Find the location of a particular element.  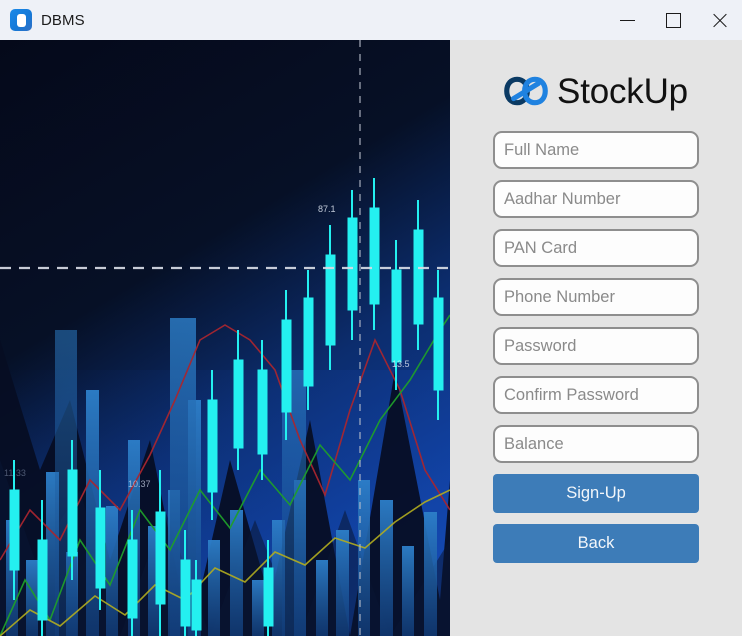

field-row-password is located at coordinates (596, 340).